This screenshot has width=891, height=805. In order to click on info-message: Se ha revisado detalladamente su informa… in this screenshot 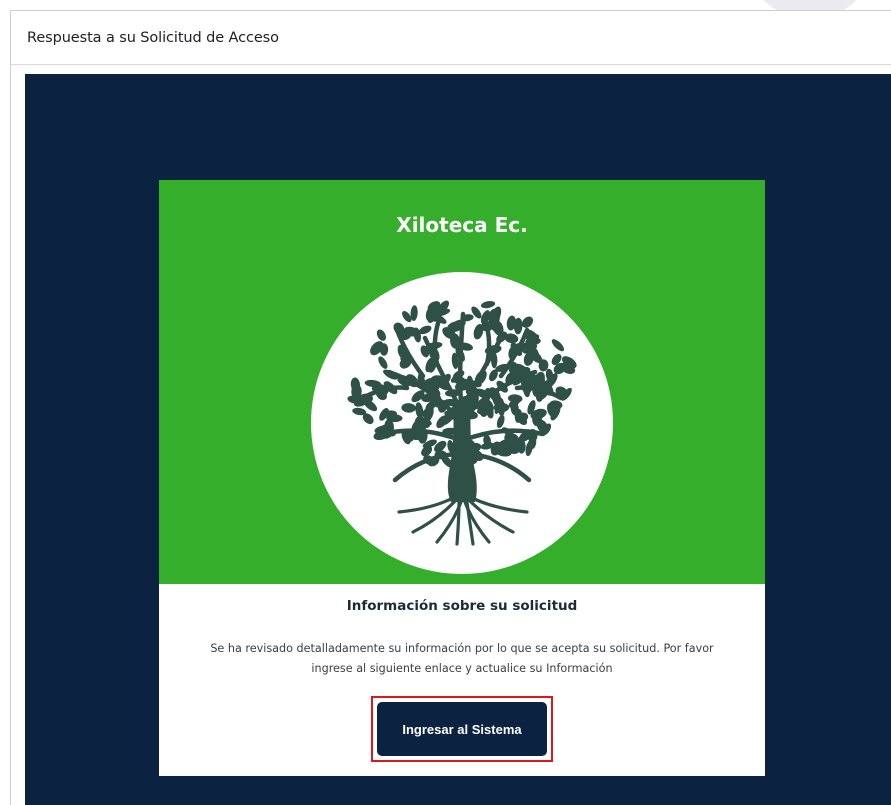, I will do `click(462, 658)`.